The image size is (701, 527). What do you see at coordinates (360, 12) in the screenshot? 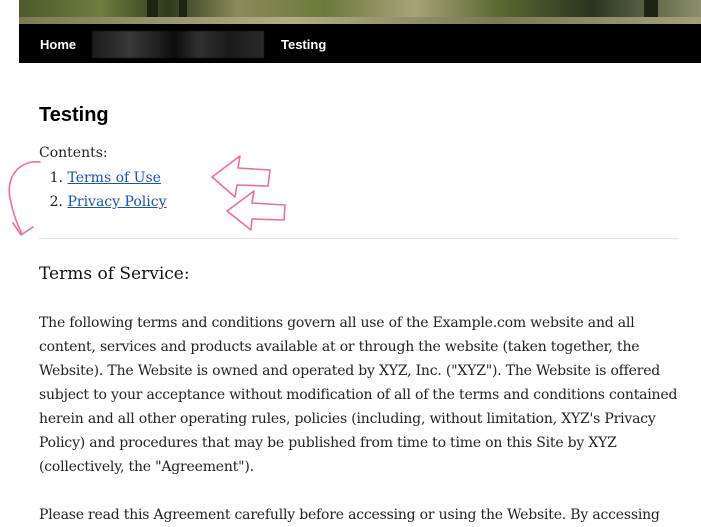
I see `header-banner-image` at bounding box center [360, 12].